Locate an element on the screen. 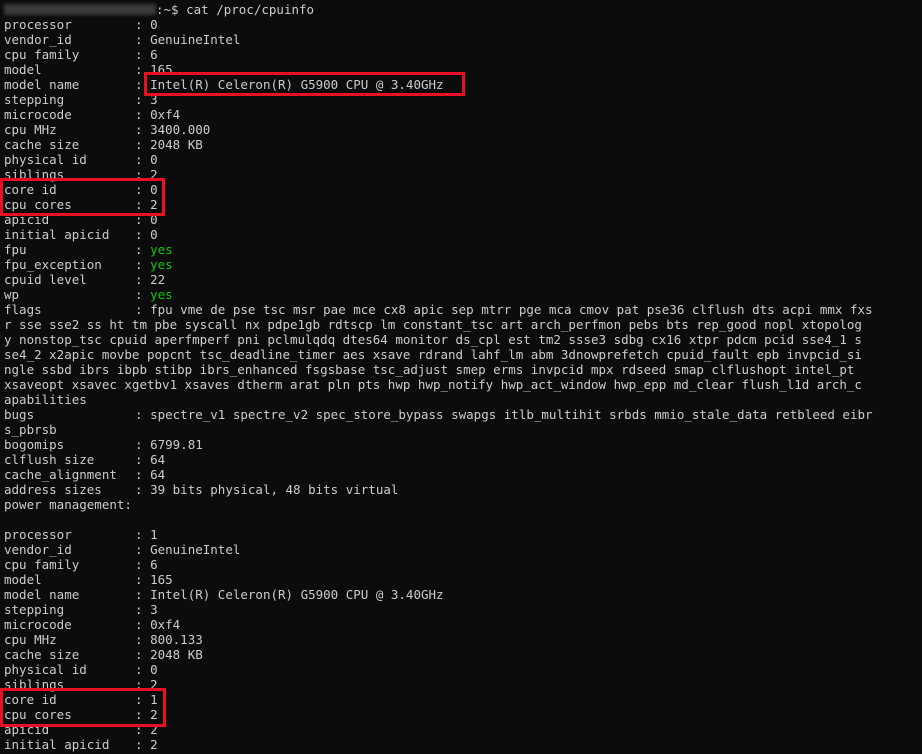 Image resolution: width=922 pixels, height=754 pixels. prompt-symbol: :~$ is located at coordinates (171, 9).